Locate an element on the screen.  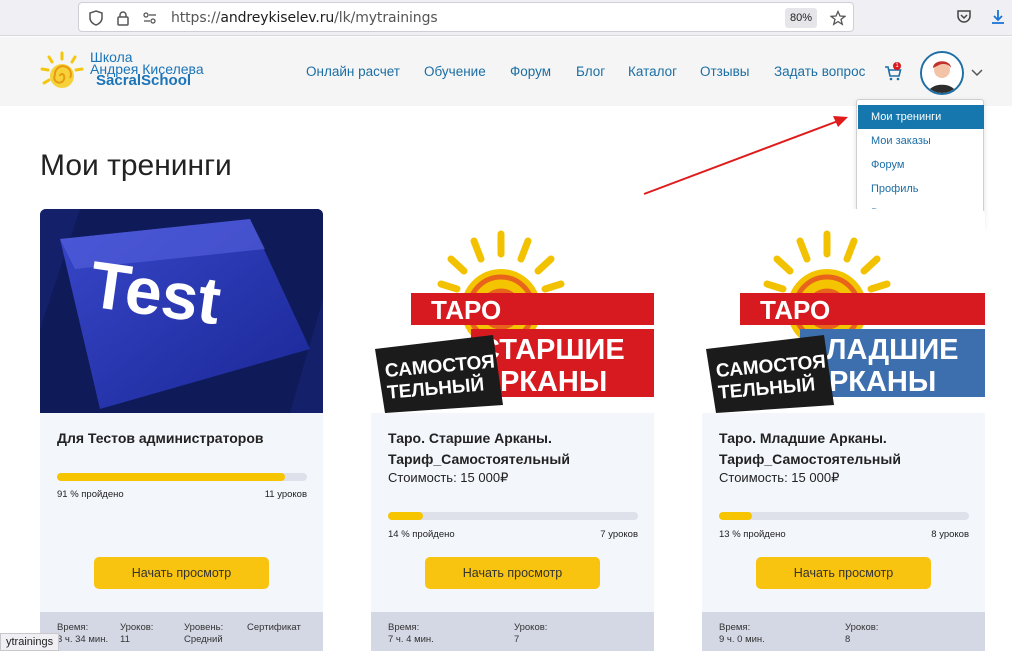
cart-badge: 1 is located at coordinates (897, 66).